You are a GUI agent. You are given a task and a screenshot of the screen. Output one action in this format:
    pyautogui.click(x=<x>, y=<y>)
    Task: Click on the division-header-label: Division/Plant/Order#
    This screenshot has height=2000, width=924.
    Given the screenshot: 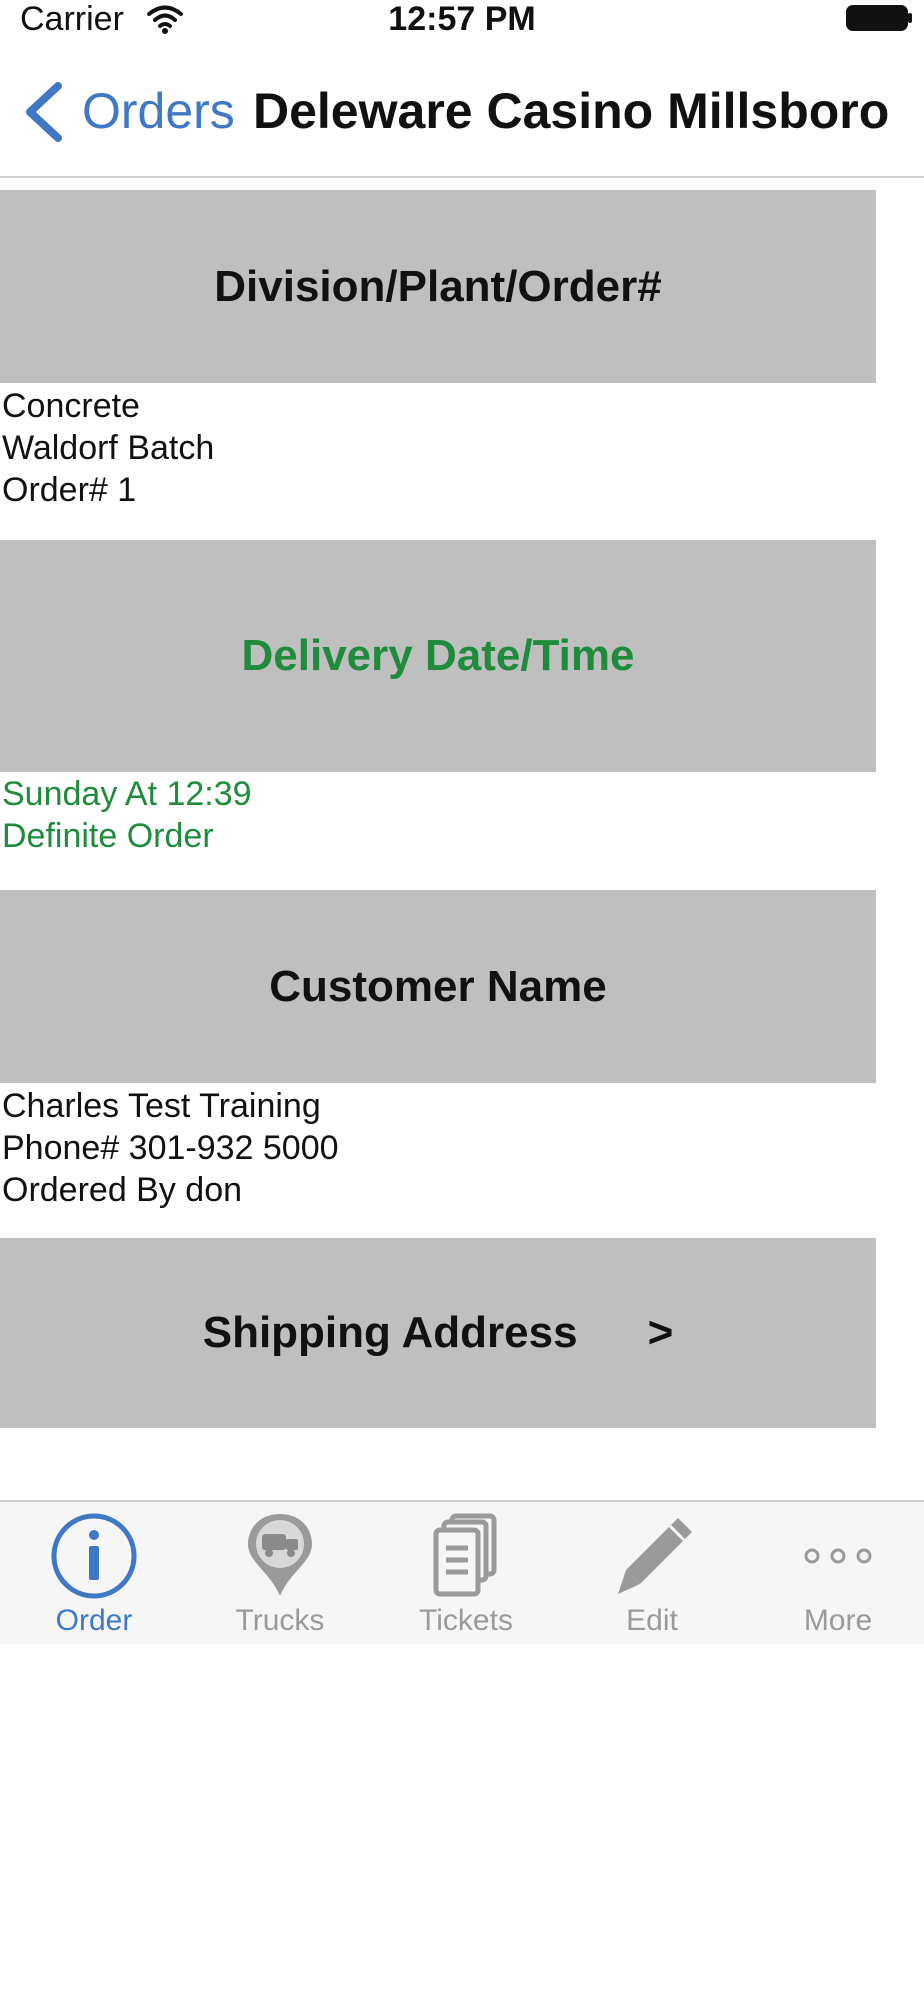 What is the action you would take?
    pyautogui.click(x=438, y=286)
    